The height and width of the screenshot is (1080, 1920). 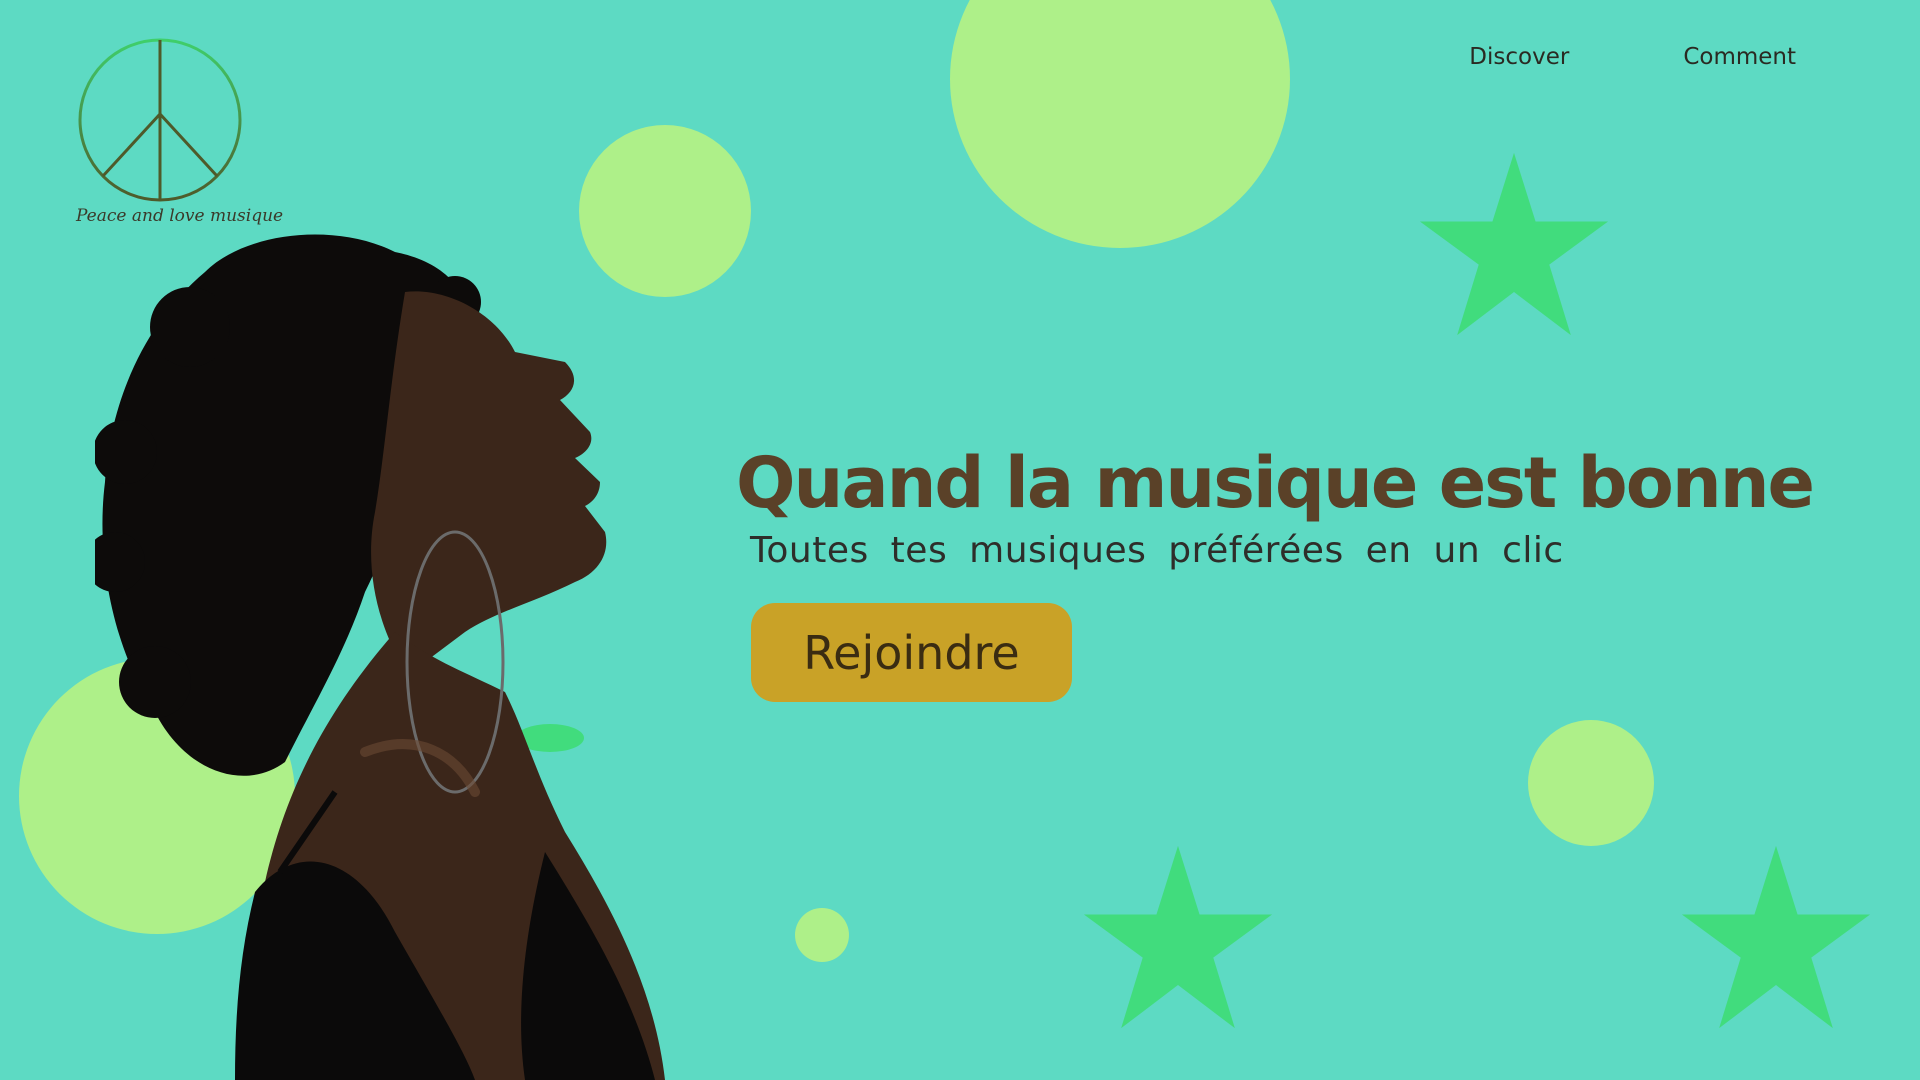 I want to click on brand-logo: Peace and love musique, so click(x=180, y=131).